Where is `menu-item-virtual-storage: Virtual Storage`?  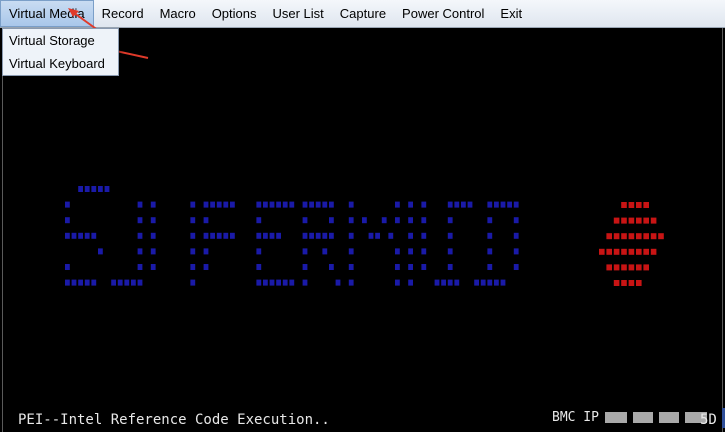
menu-item-virtual-storage: Virtual Storage is located at coordinates (60, 40).